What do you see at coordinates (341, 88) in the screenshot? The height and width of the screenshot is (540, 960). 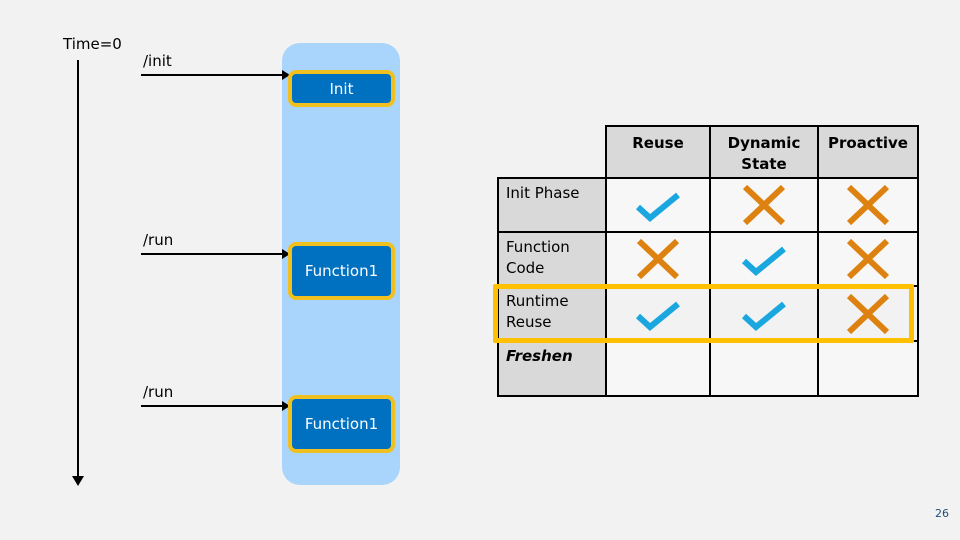 I see `init-box: Init` at bounding box center [341, 88].